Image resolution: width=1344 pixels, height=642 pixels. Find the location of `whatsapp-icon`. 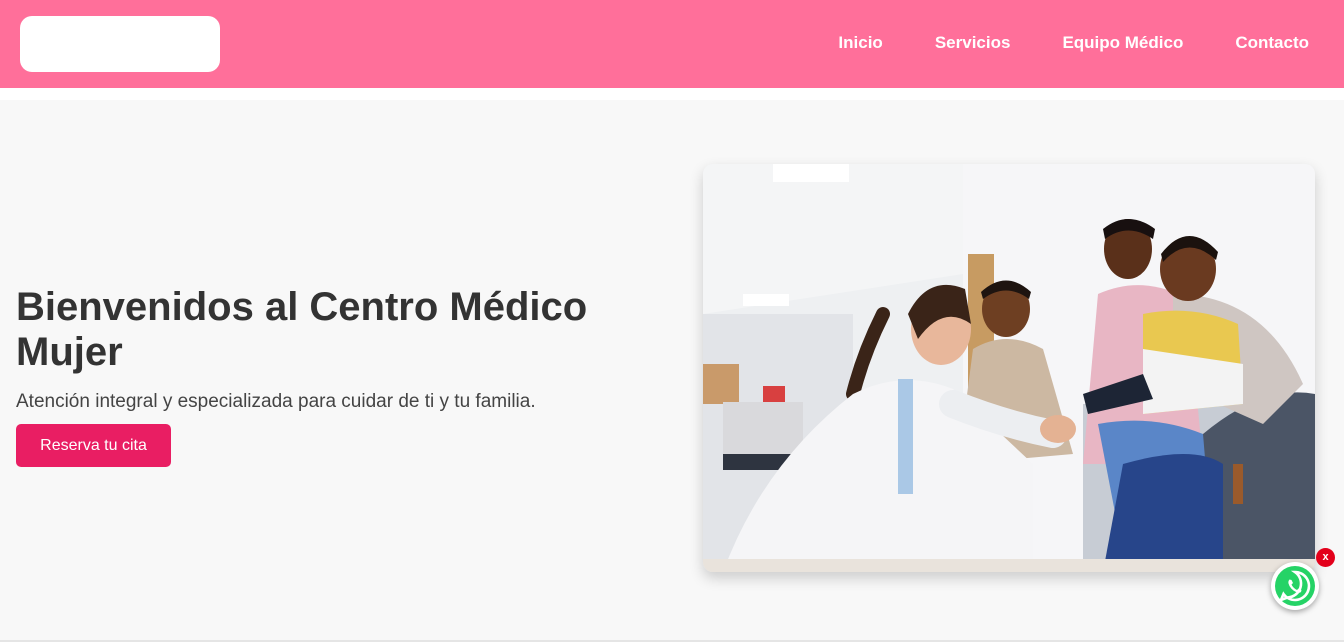

whatsapp-icon is located at coordinates (1295, 586).